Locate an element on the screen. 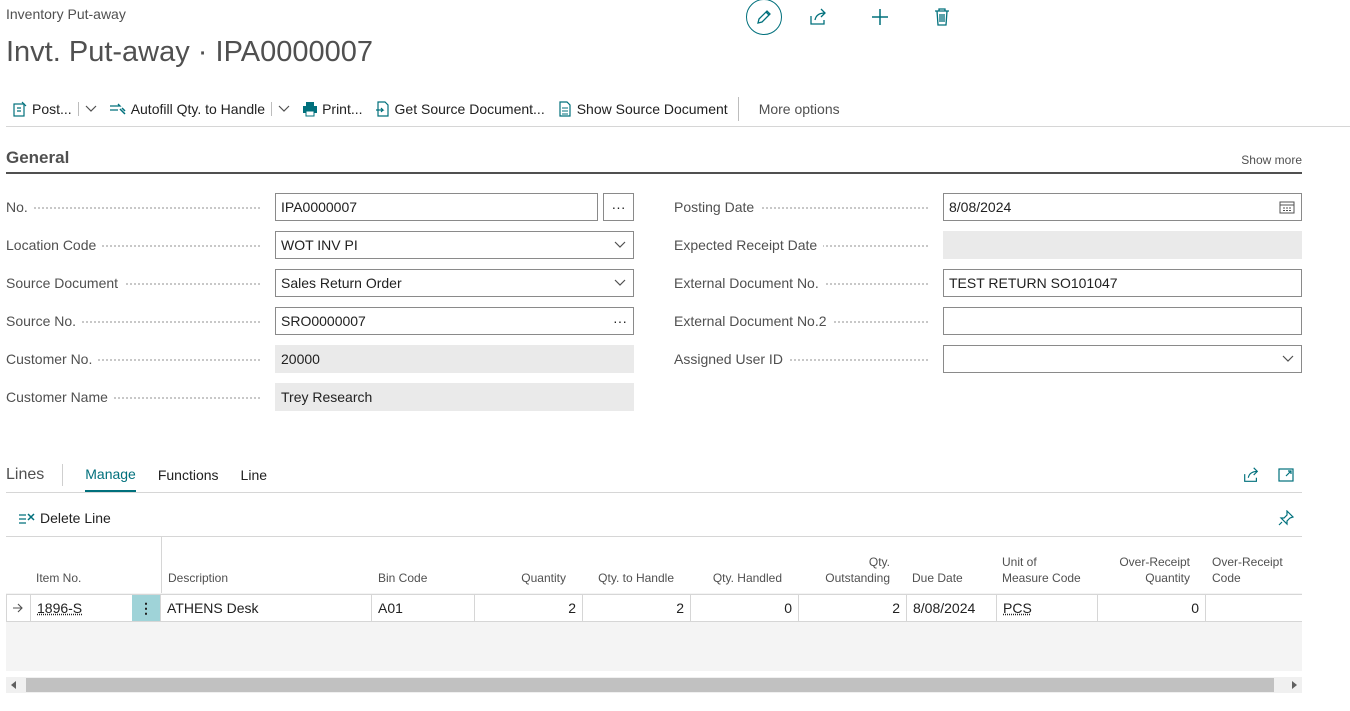  show-source-label: Show Source Document is located at coordinates (652, 109).